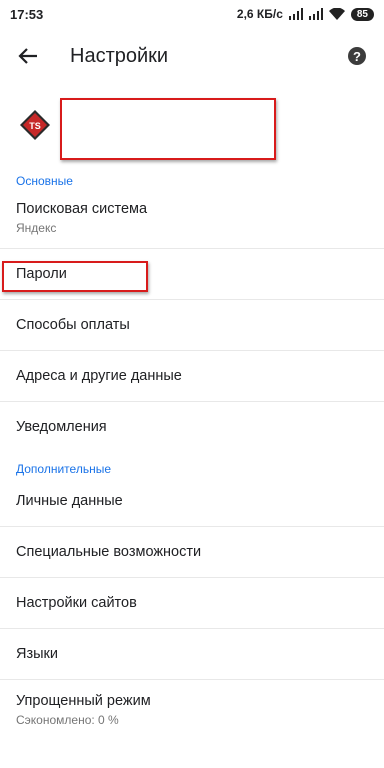 This screenshot has width=384, height=768. I want to click on battery-indicator: 85, so click(362, 14).